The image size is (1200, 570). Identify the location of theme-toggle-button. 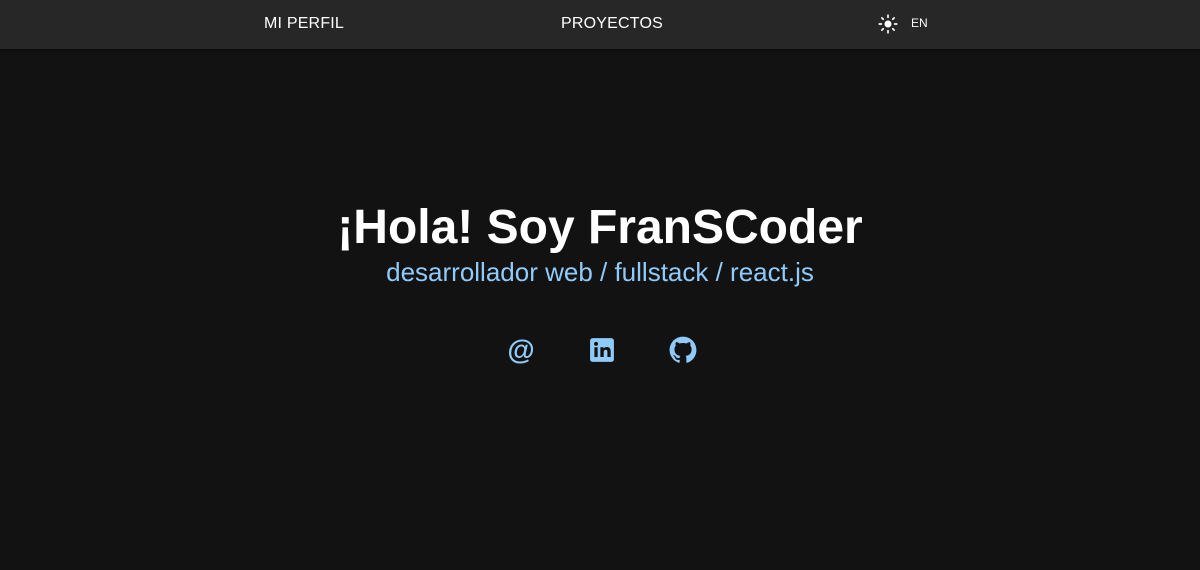
(888, 24).